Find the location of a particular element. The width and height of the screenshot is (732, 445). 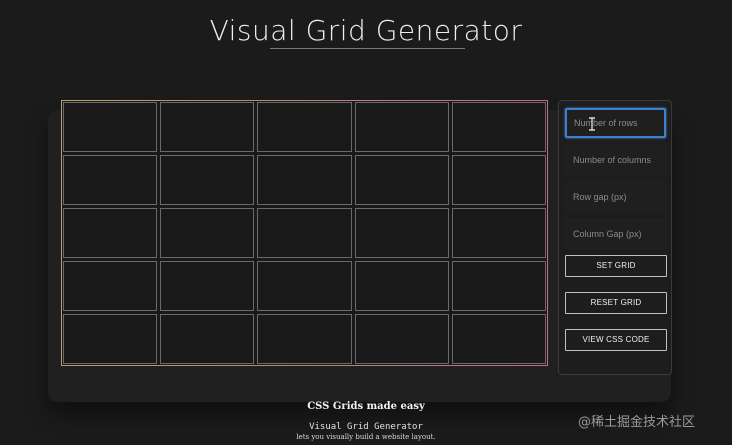

title-underline is located at coordinates (367, 48).